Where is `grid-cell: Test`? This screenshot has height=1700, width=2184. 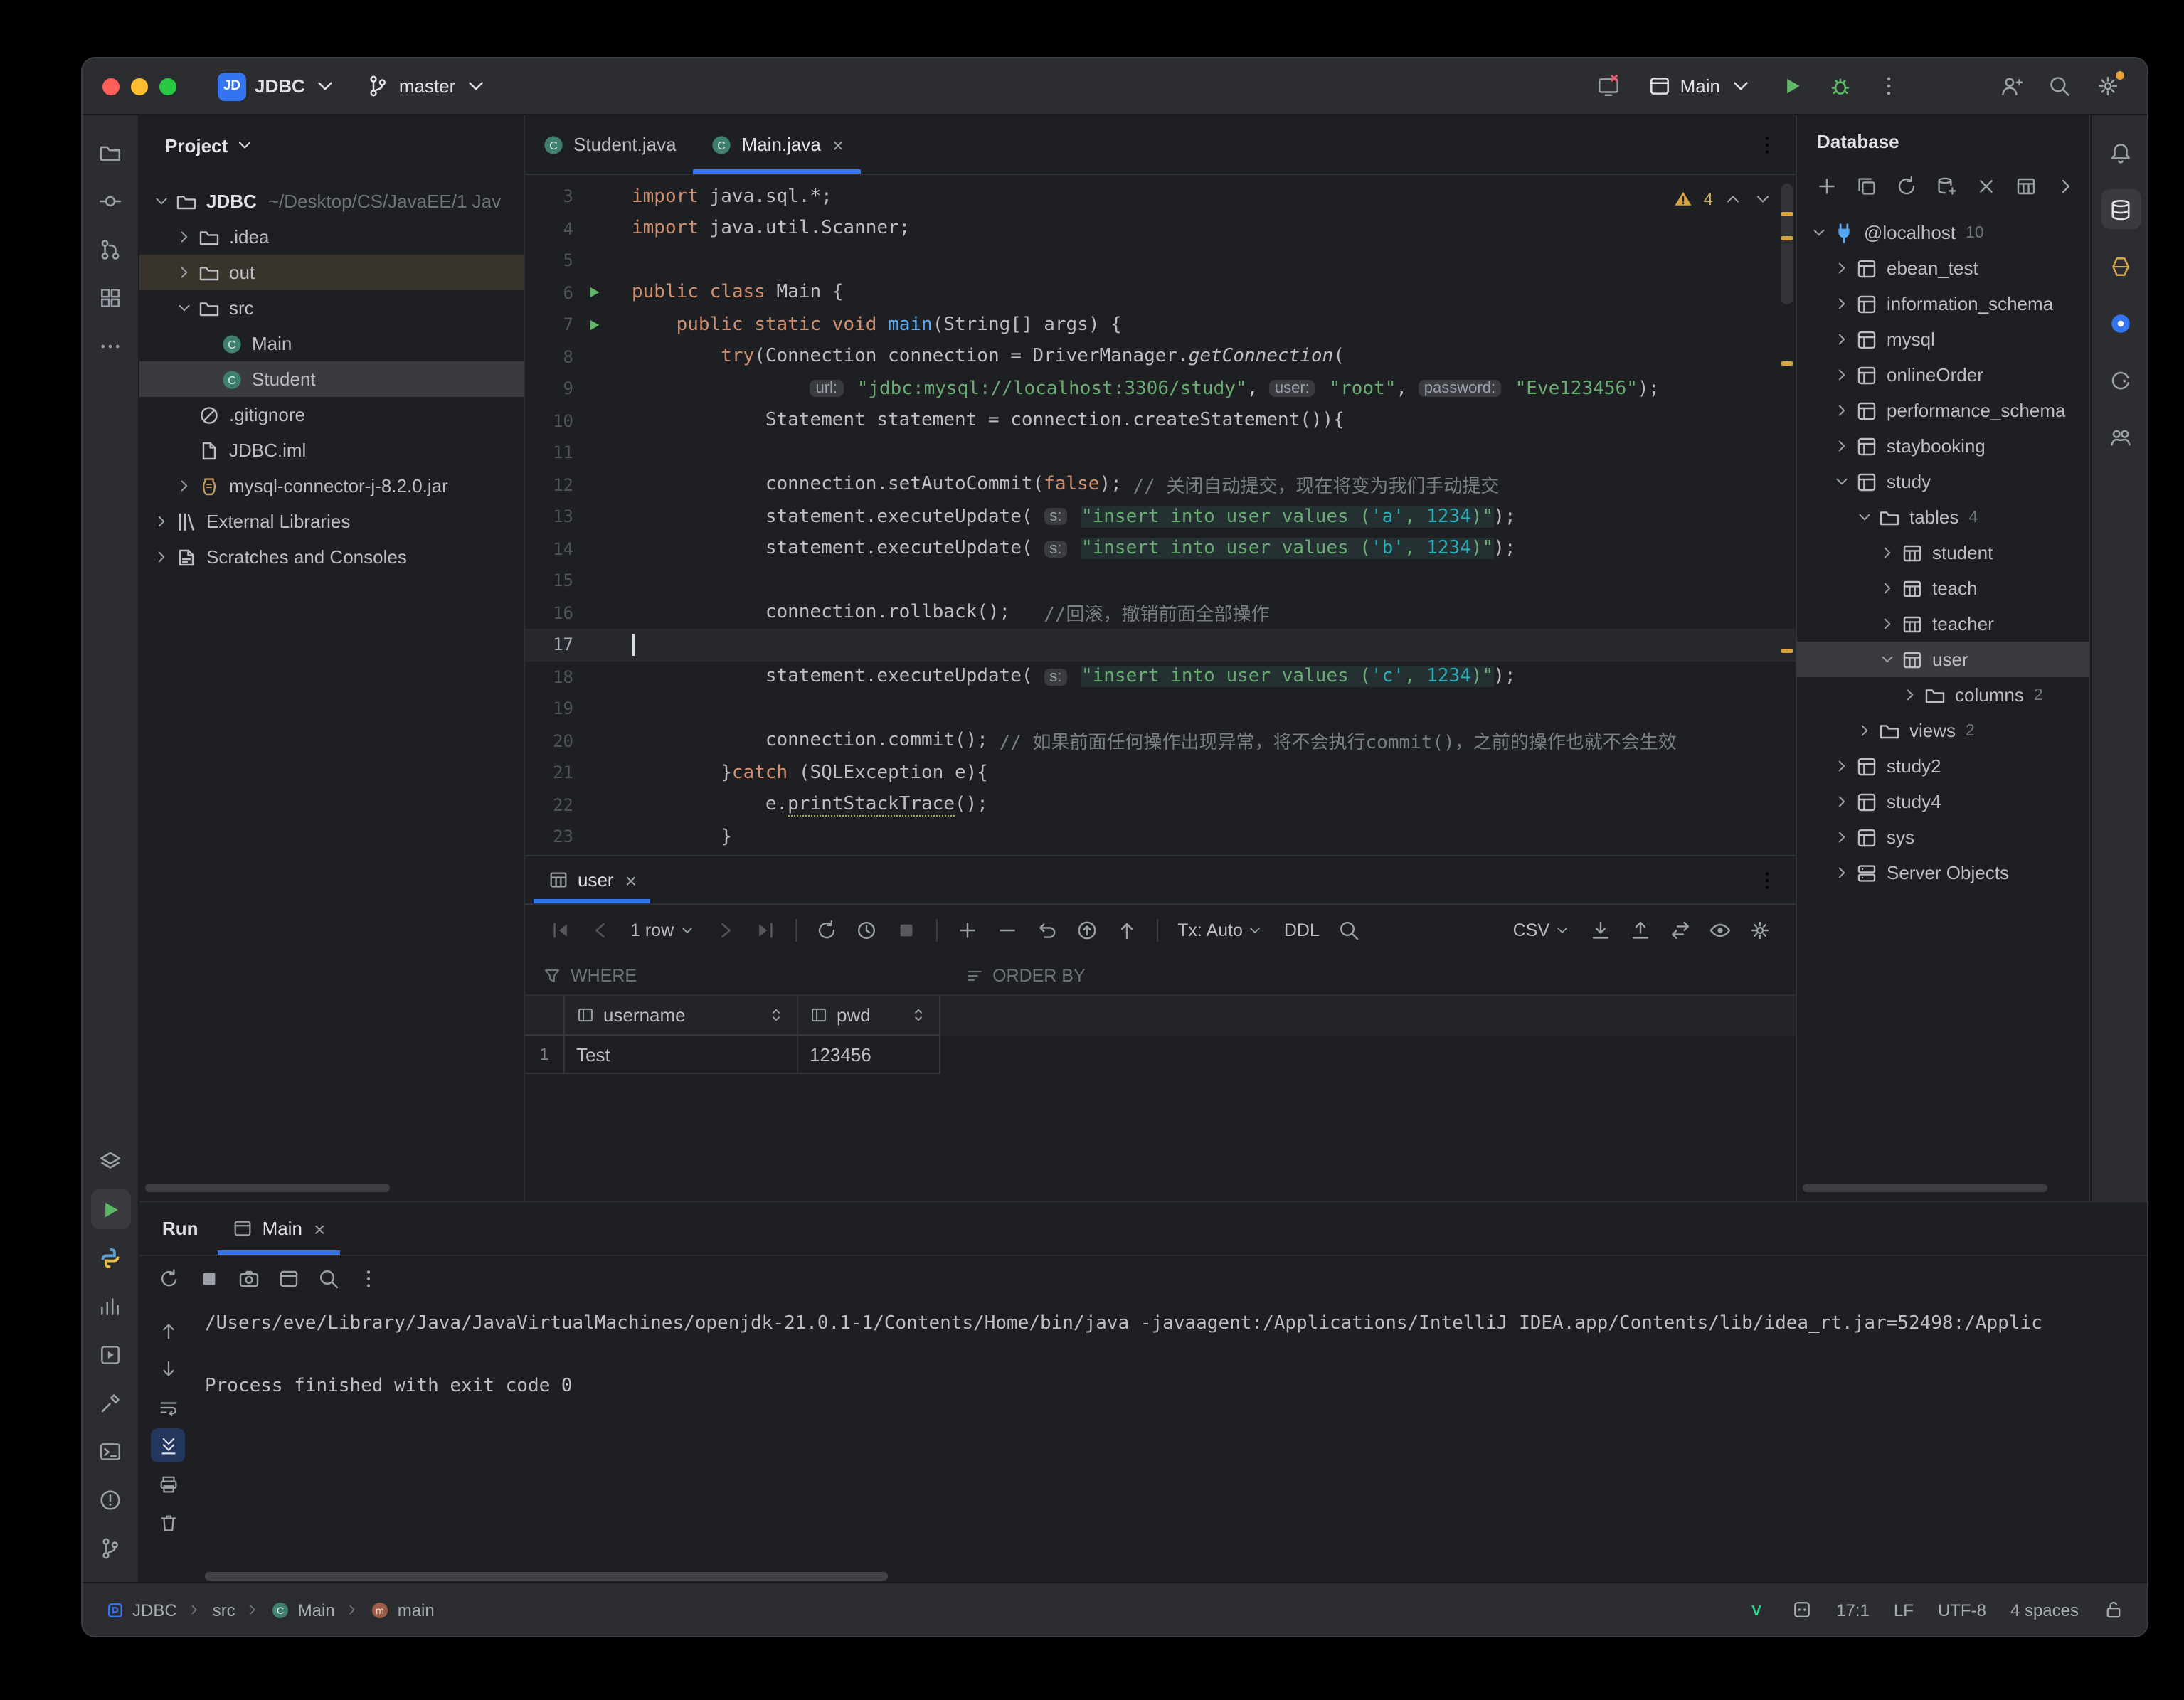 grid-cell: Test is located at coordinates (681, 1055).